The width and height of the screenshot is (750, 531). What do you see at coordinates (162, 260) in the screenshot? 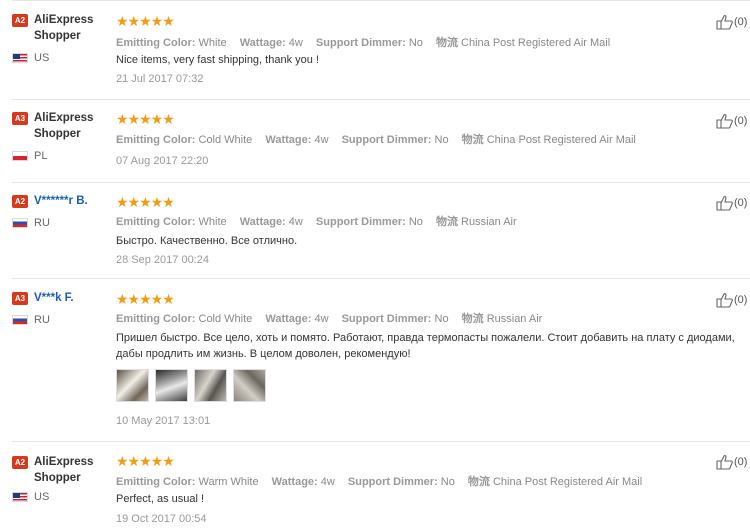
I see `review-date: 28 Sep 2017 00:24` at bounding box center [162, 260].